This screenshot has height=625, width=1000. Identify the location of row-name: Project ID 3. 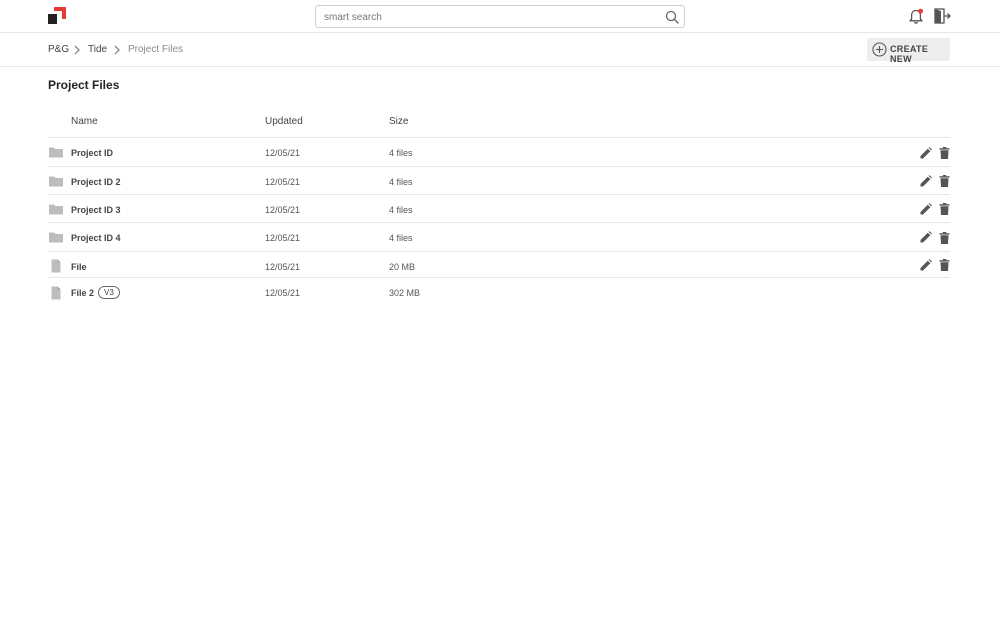
(96, 210).